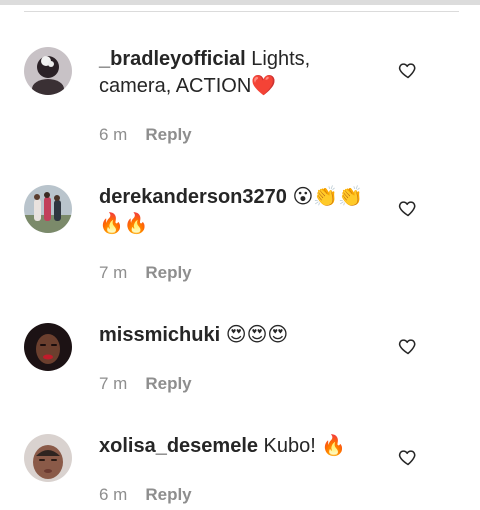 This screenshot has height=510, width=480. Describe the element at coordinates (159, 335) in the screenshot. I see `username-link: missmichuki` at that location.